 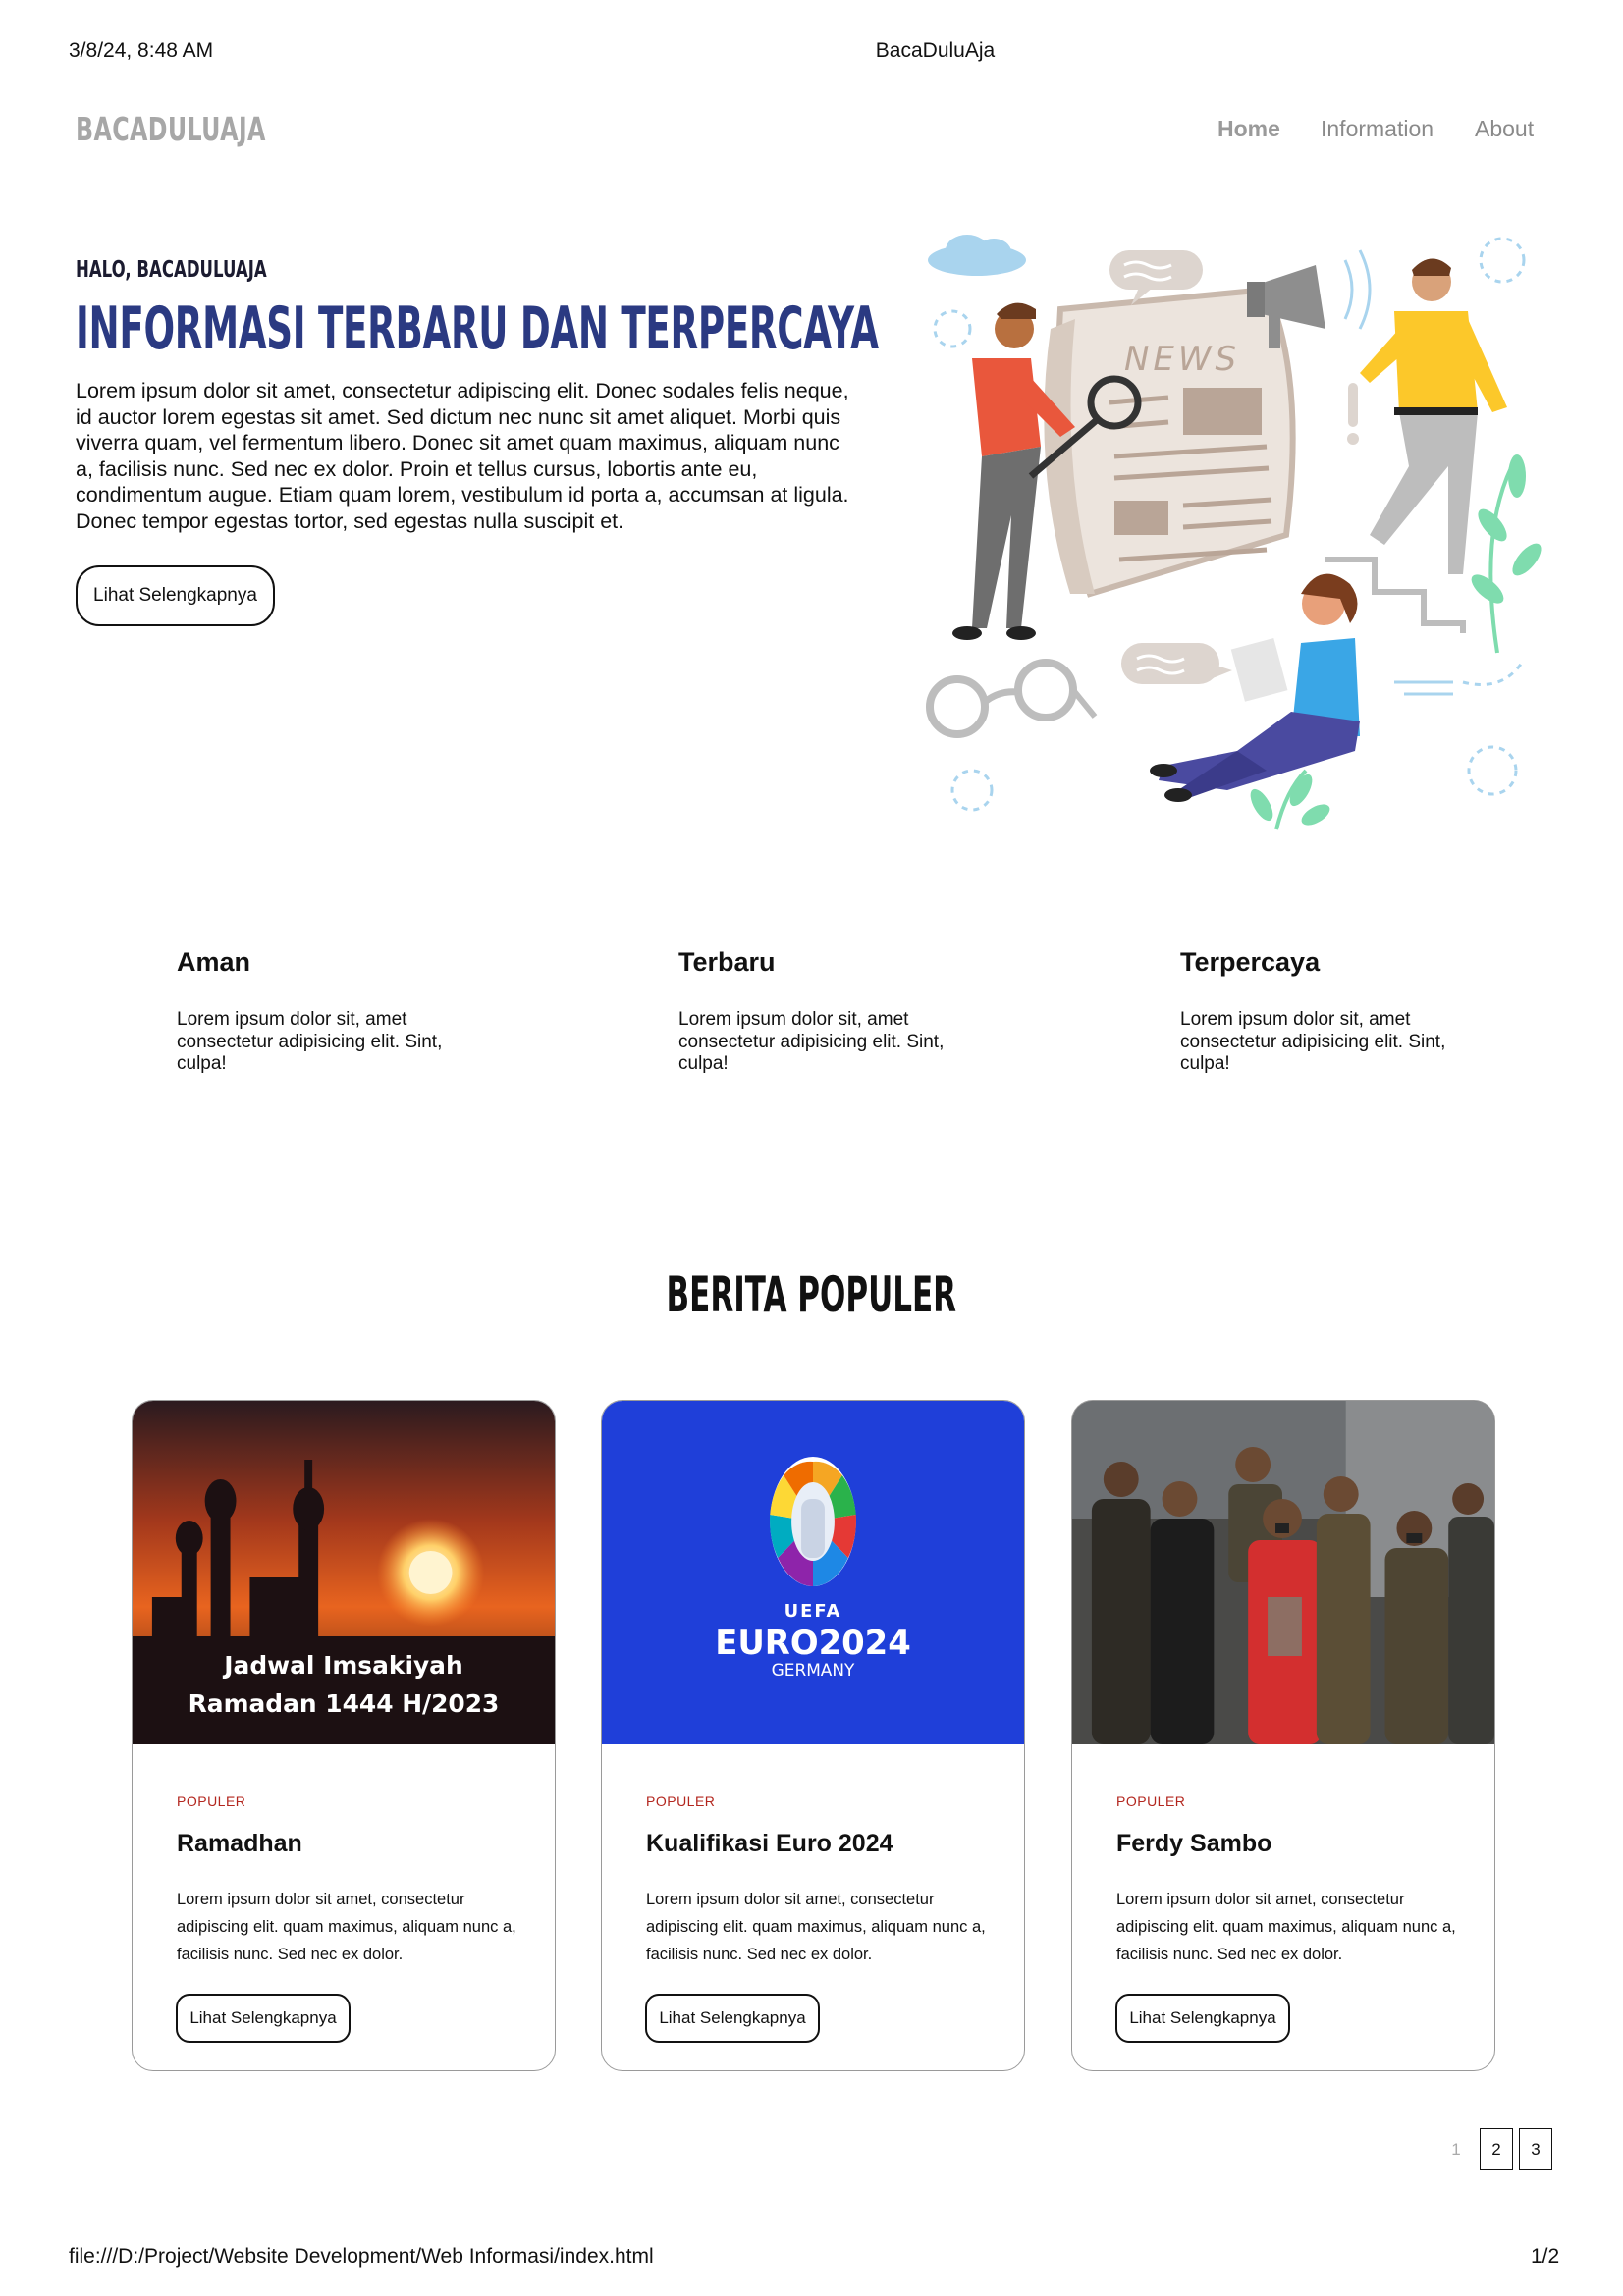 I want to click on nav-information: Information, so click(x=1378, y=129).